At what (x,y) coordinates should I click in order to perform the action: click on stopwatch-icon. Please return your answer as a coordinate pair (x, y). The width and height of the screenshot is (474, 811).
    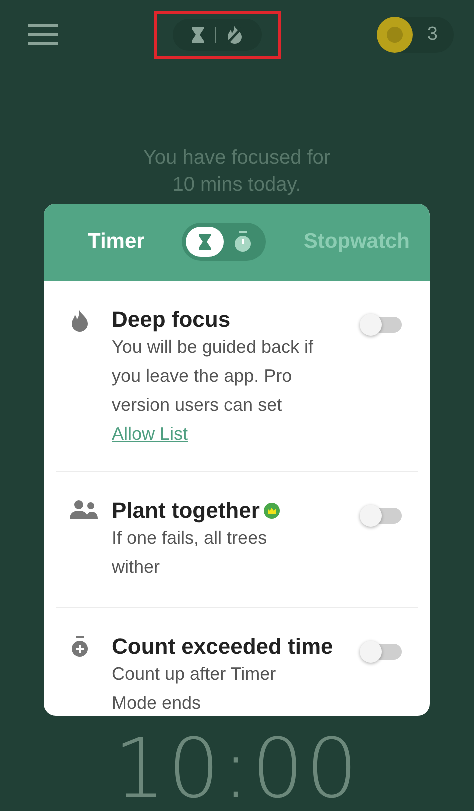
    Looking at the image, I should click on (243, 242).